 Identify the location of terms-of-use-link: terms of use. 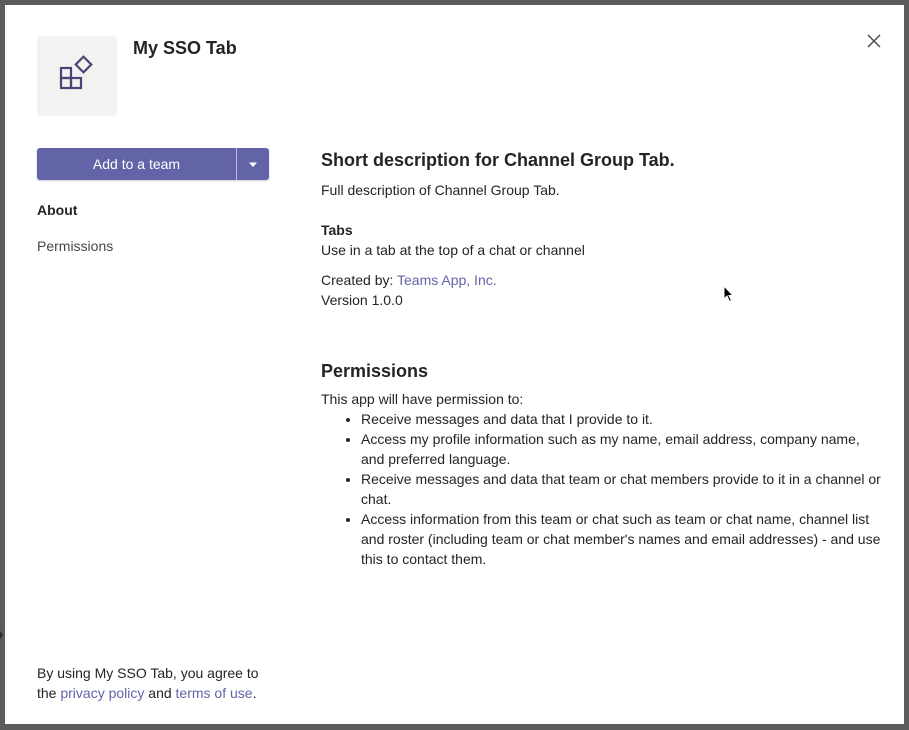
(214, 693).